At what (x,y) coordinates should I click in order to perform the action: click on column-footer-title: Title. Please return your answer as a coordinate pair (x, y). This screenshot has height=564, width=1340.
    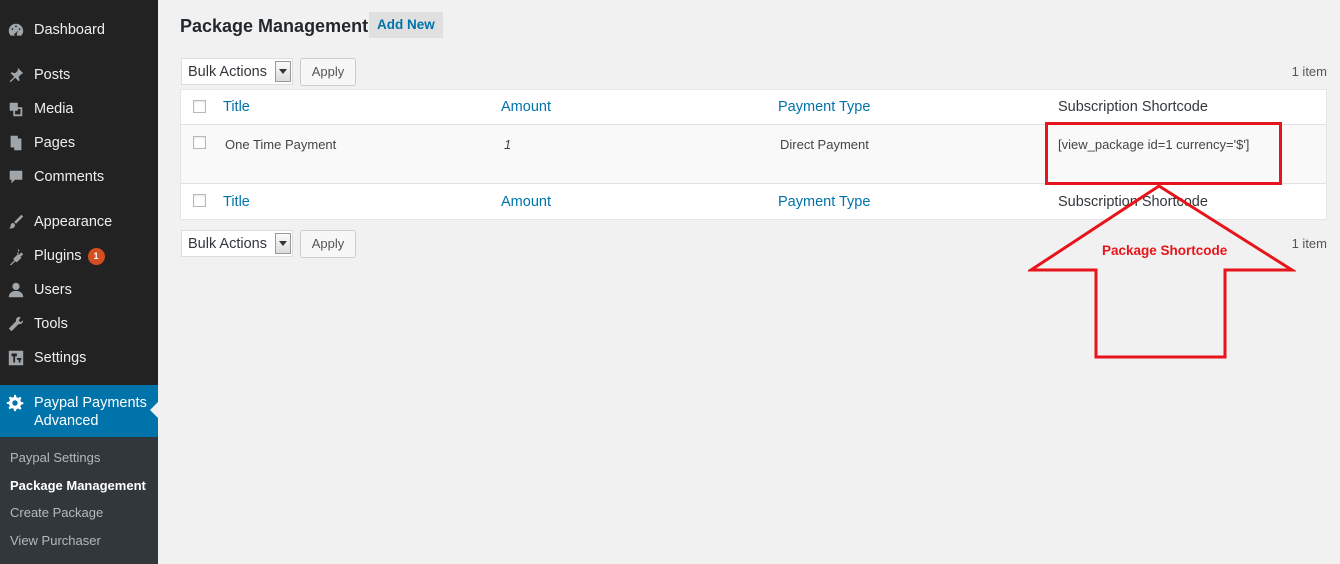
    Looking at the image, I should click on (236, 202).